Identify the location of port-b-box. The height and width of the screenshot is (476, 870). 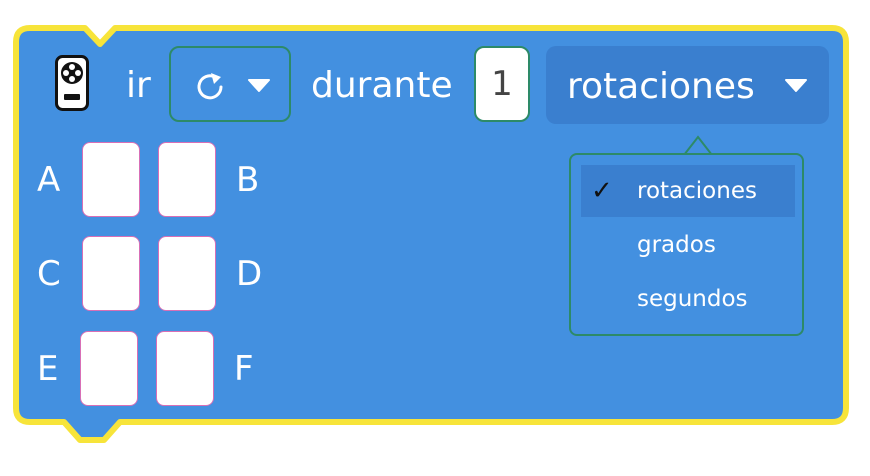
(187, 179).